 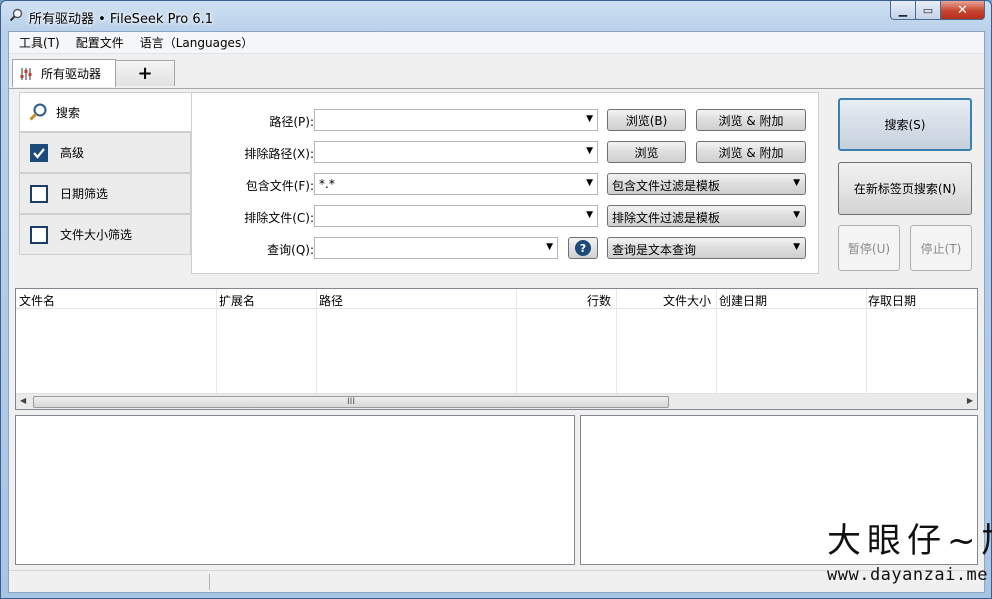 I want to click on sidebar-item-label: 文件大小筛选, so click(x=96, y=235).